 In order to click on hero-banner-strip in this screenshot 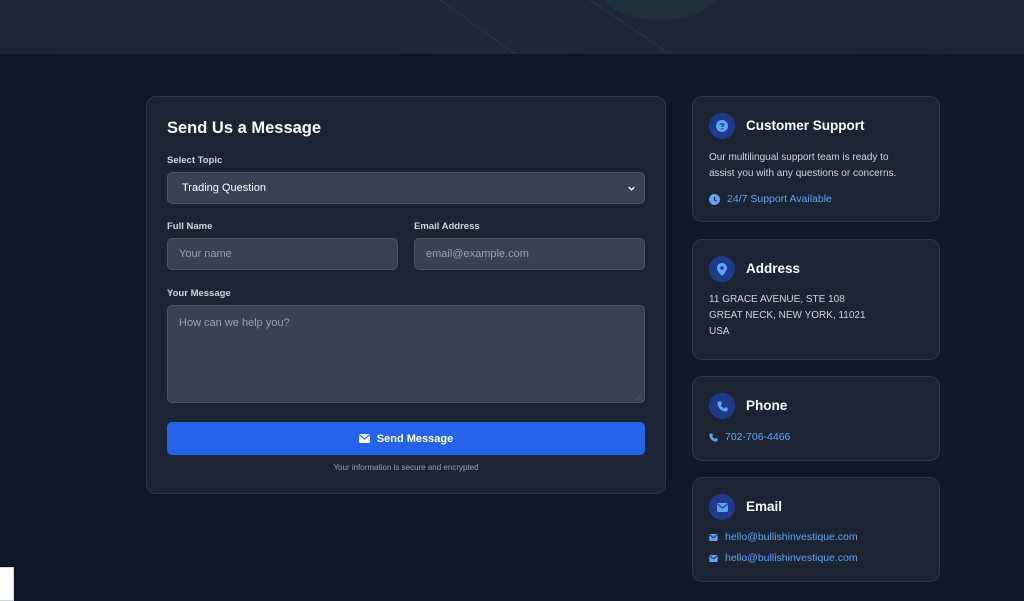, I will do `click(512, 27)`.